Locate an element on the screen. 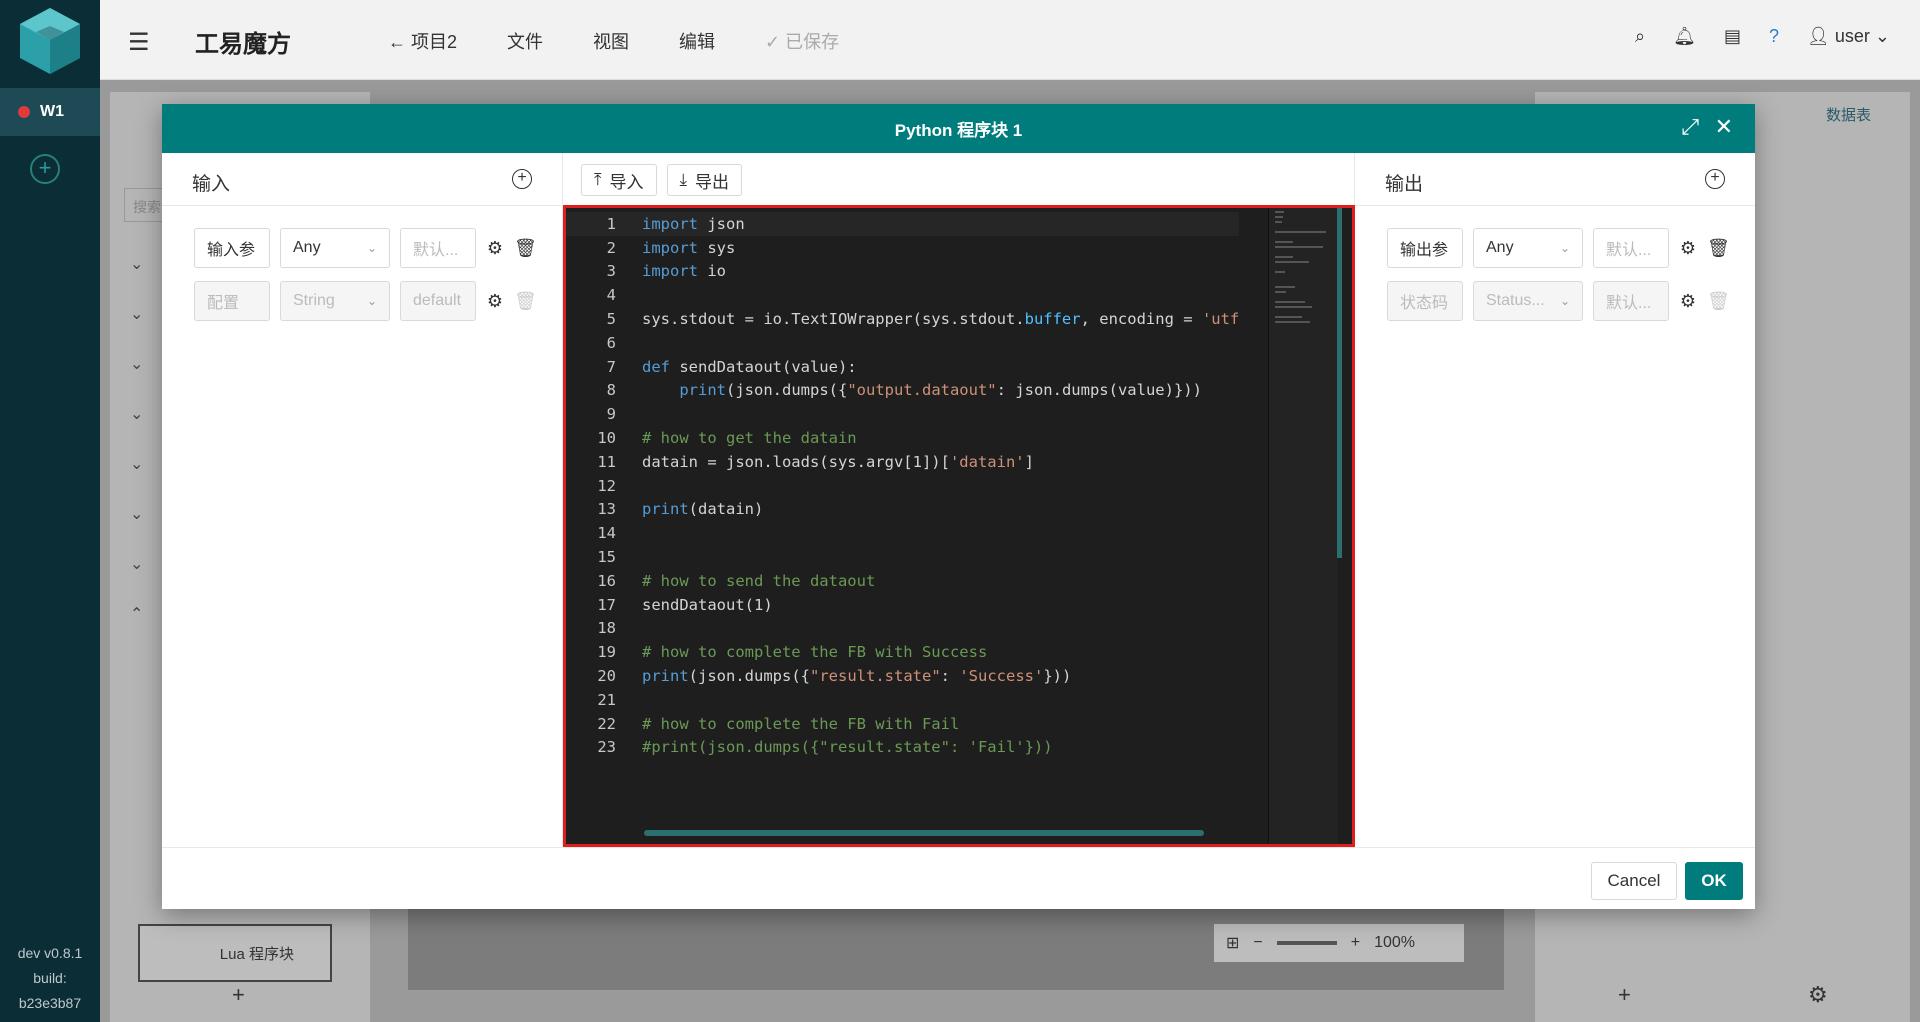  fullscreen-icon: ⤢ is located at coordinates (1690, 127).